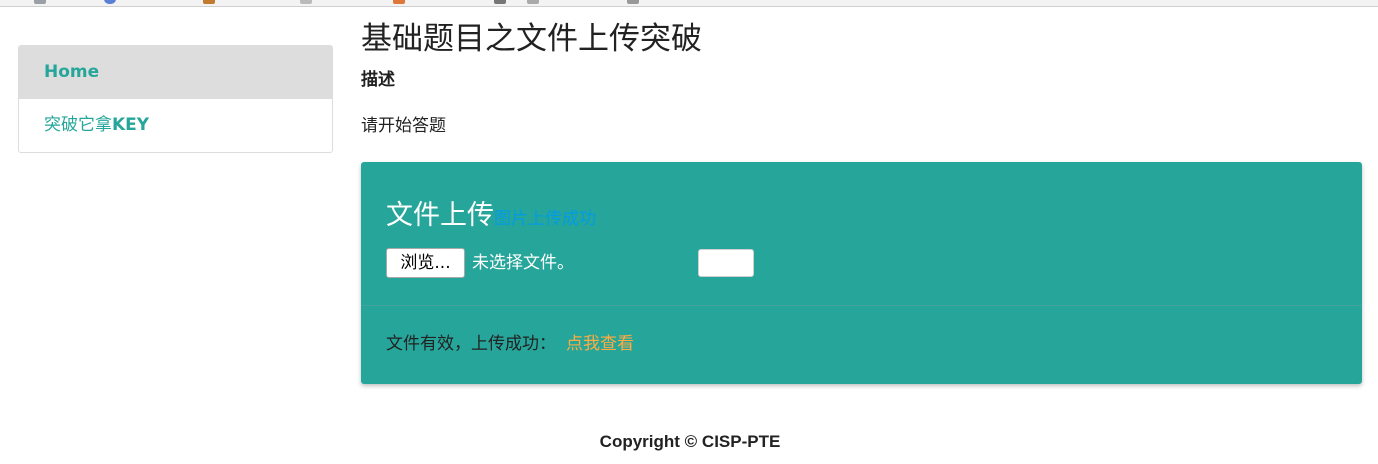 Image resolution: width=1378 pixels, height=464 pixels. I want to click on copyright-footer: Copyright © CISP-PTE, so click(690, 441).